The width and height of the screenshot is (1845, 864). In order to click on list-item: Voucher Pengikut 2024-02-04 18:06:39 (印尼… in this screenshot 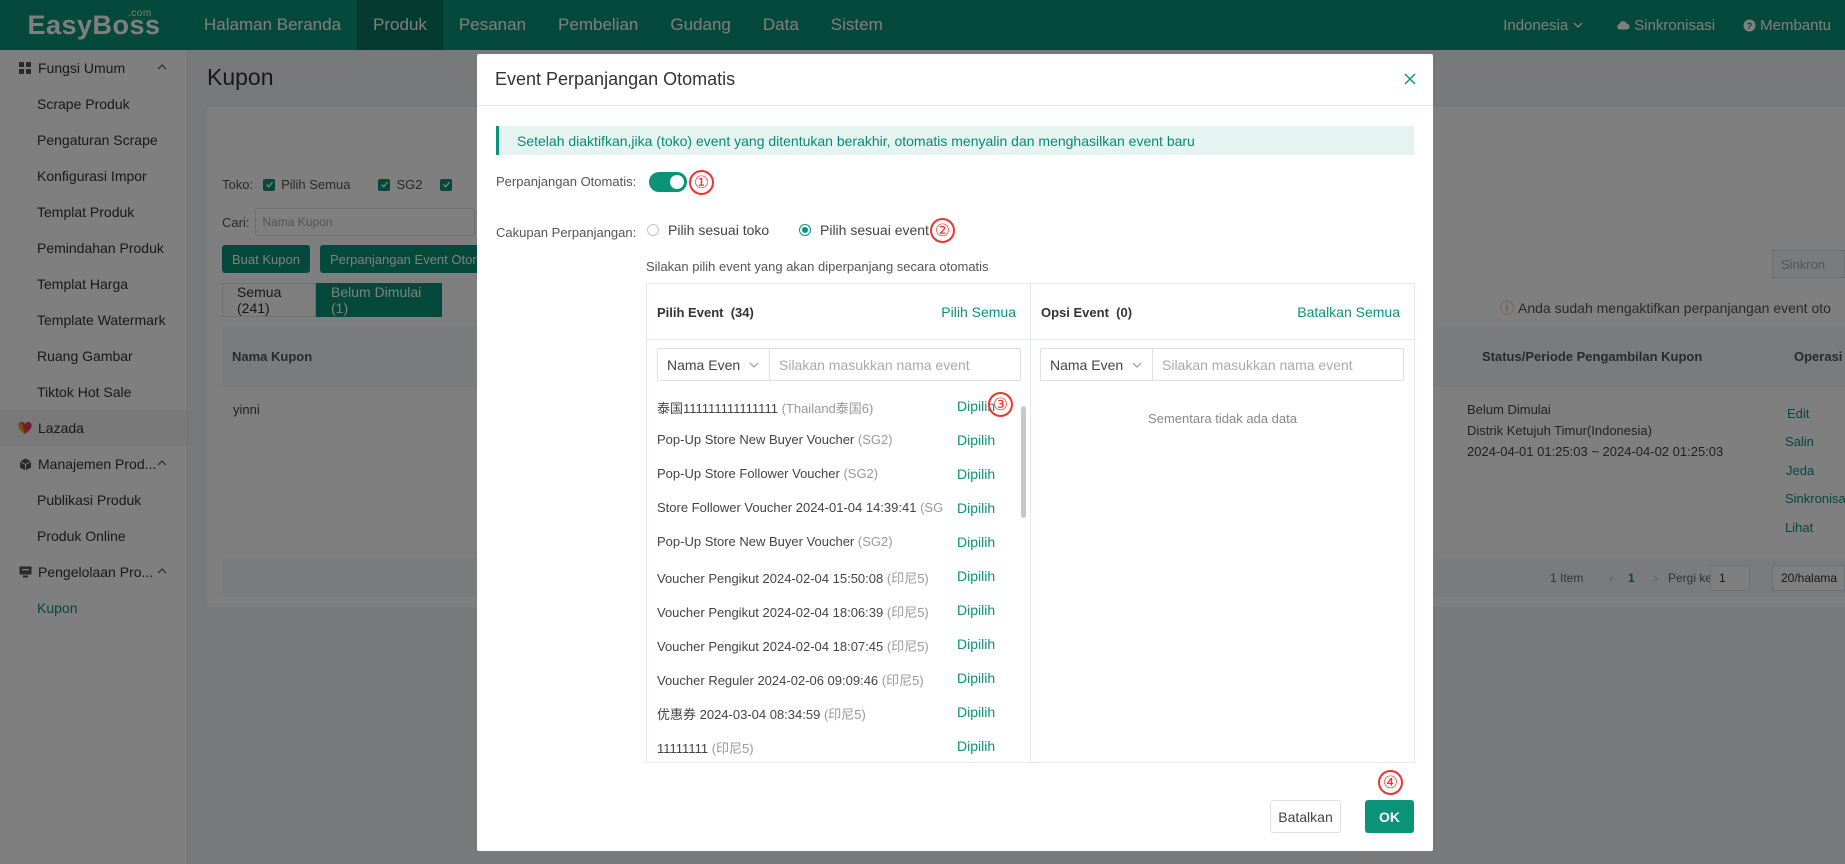, I will do `click(838, 612)`.